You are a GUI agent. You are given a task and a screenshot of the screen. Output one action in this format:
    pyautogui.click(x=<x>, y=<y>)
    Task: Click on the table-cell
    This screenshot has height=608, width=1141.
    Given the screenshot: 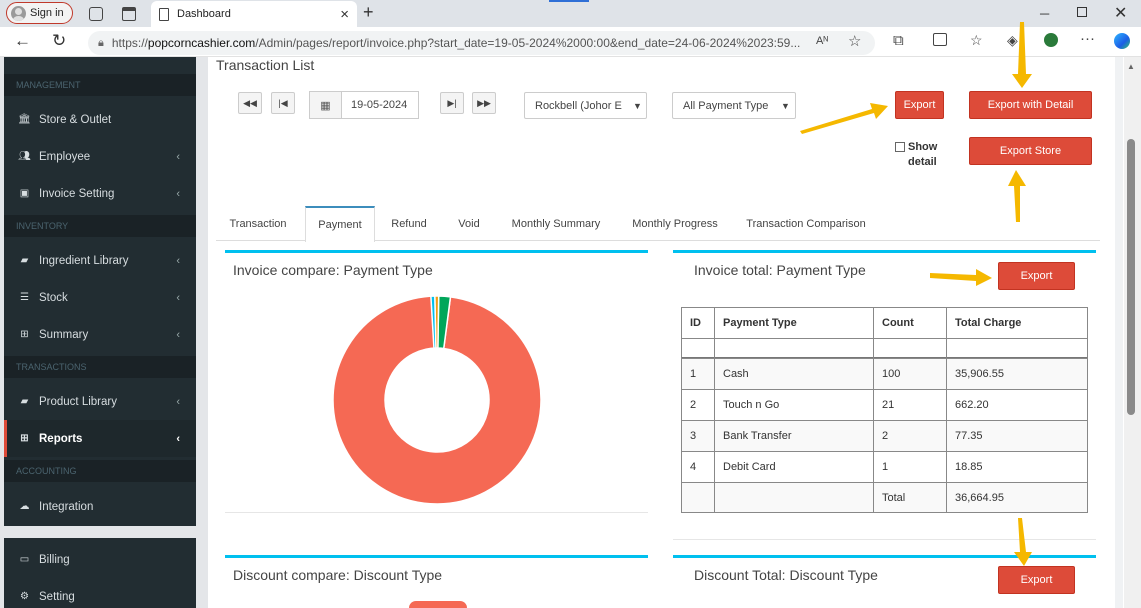 What is the action you would take?
    pyautogui.click(x=794, y=497)
    